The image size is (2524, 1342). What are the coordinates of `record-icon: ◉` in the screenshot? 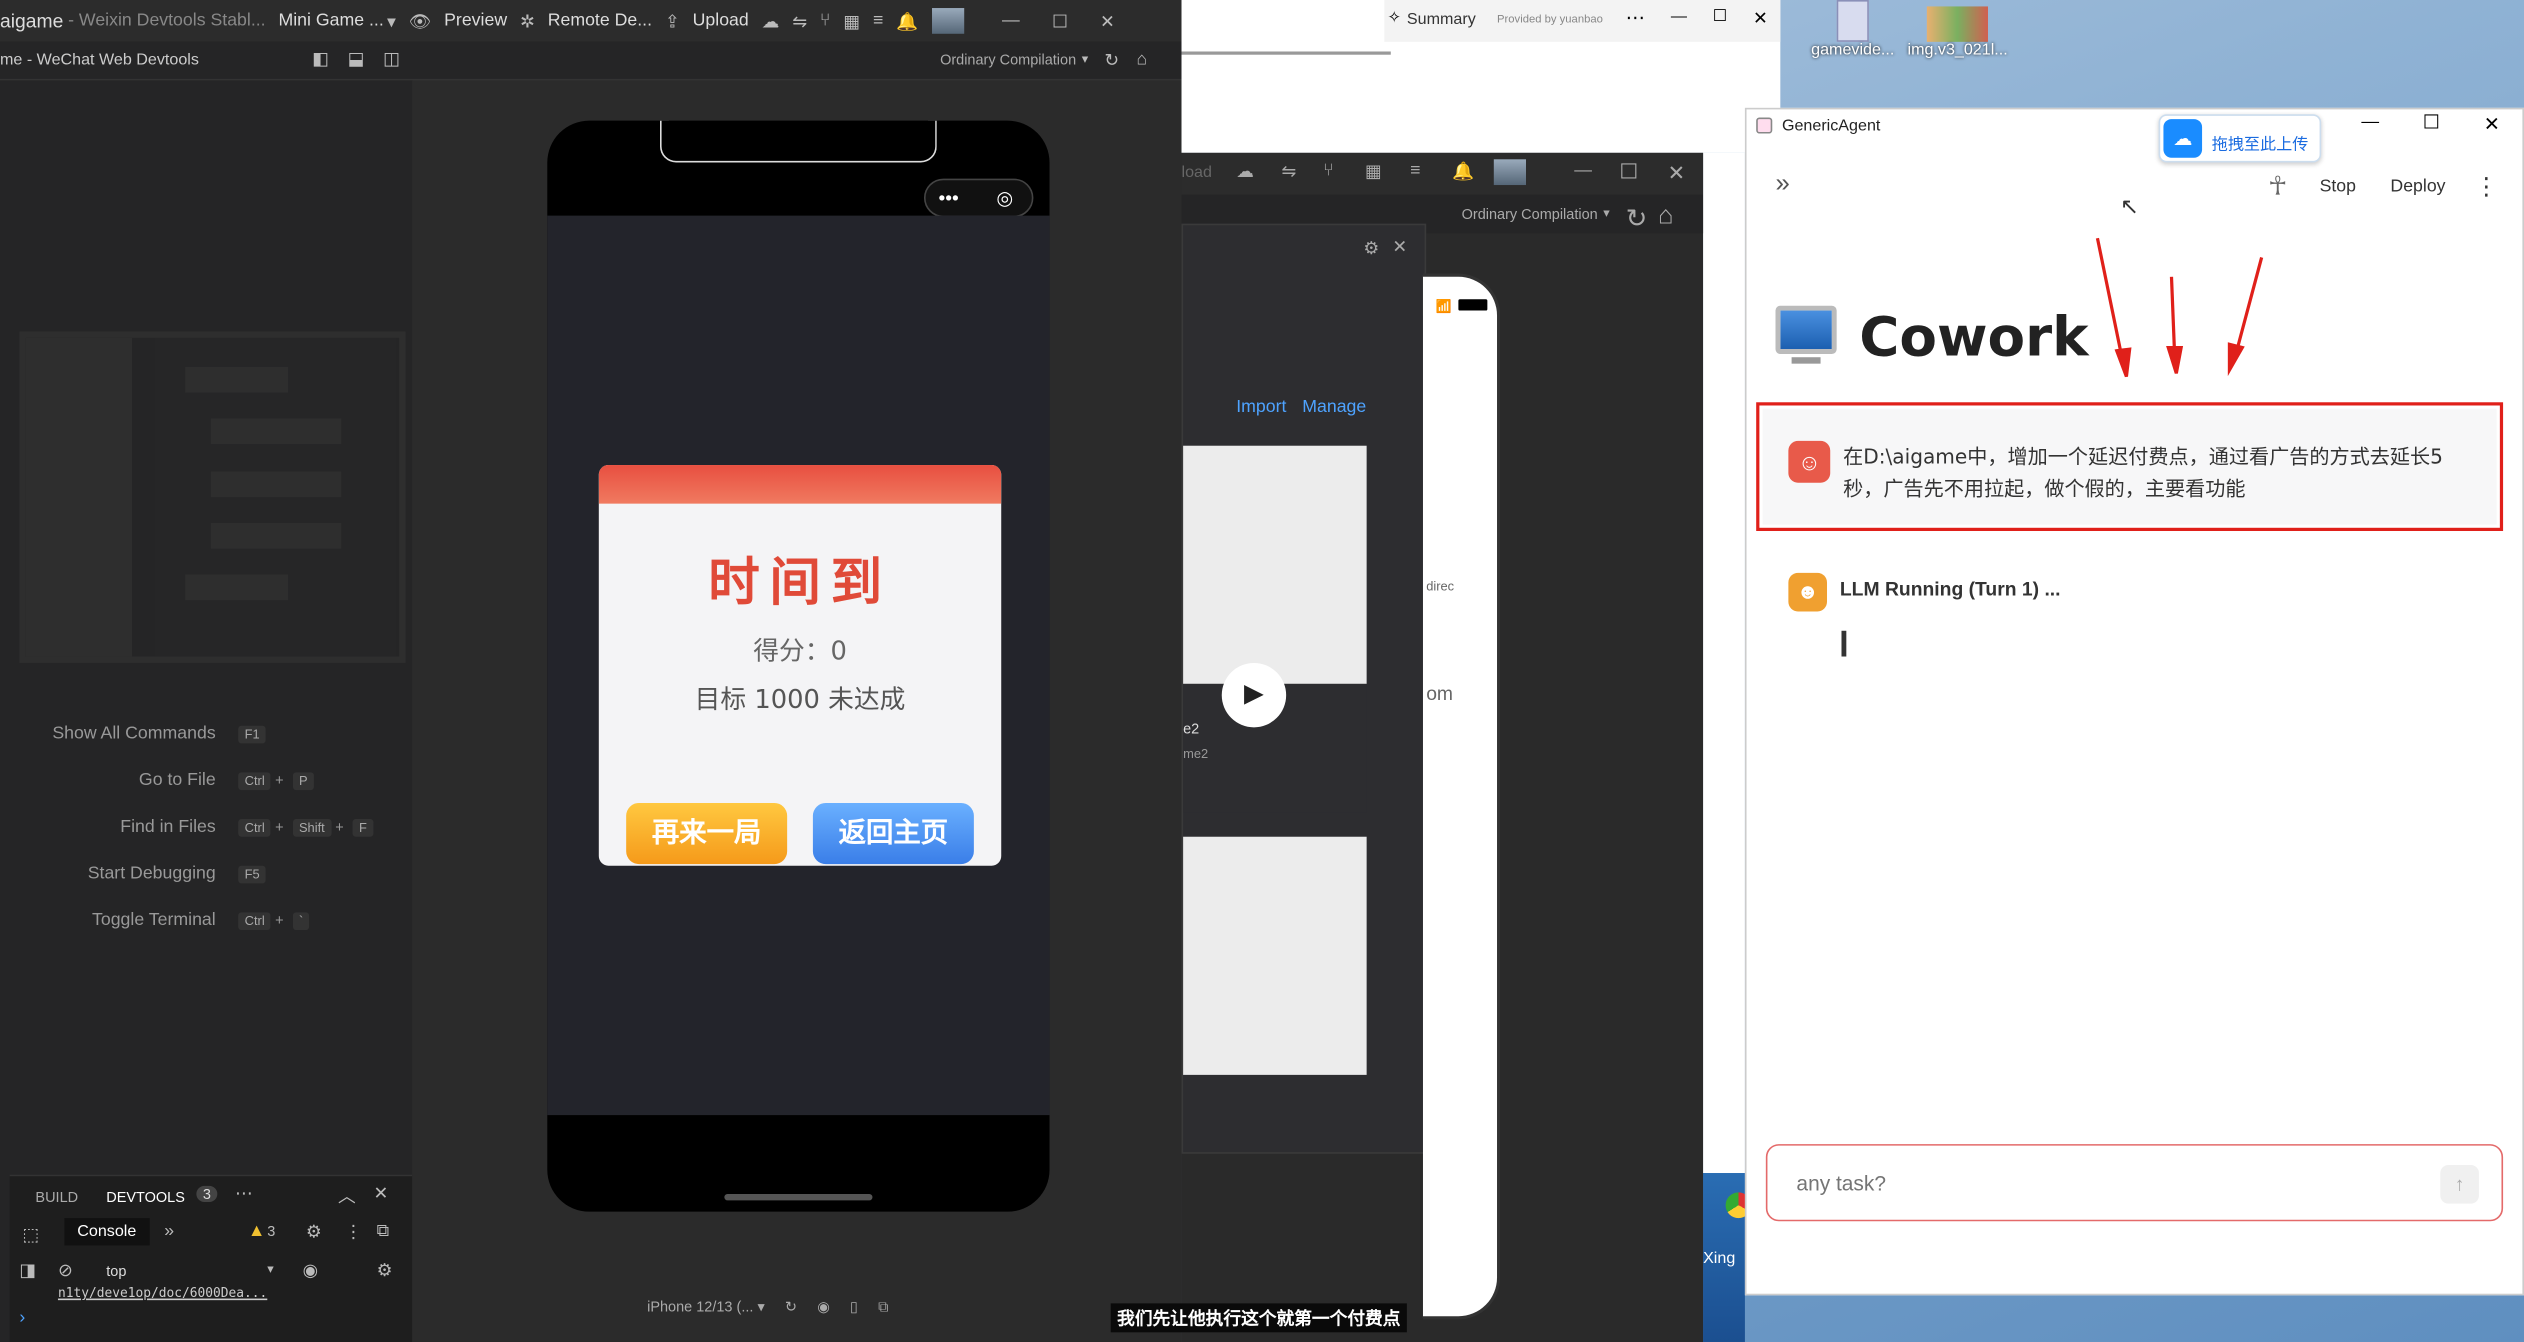 It's located at (823, 1307).